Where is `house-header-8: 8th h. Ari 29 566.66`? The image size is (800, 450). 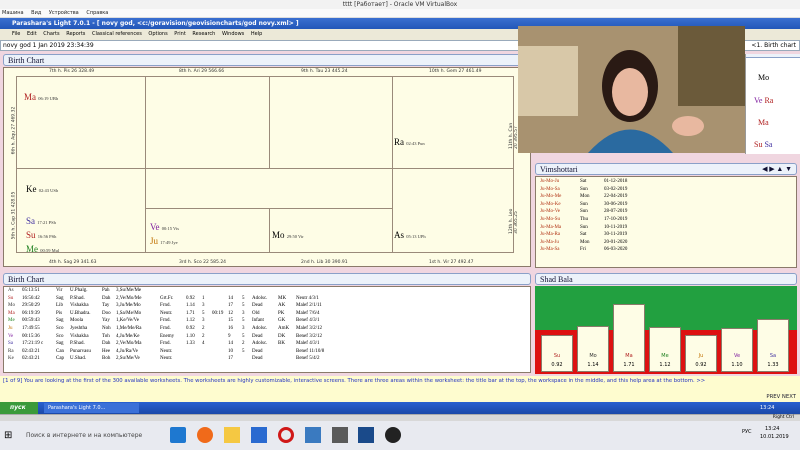
house-header-8: 8th h. Ari 29 566.66 is located at coordinates (202, 71).